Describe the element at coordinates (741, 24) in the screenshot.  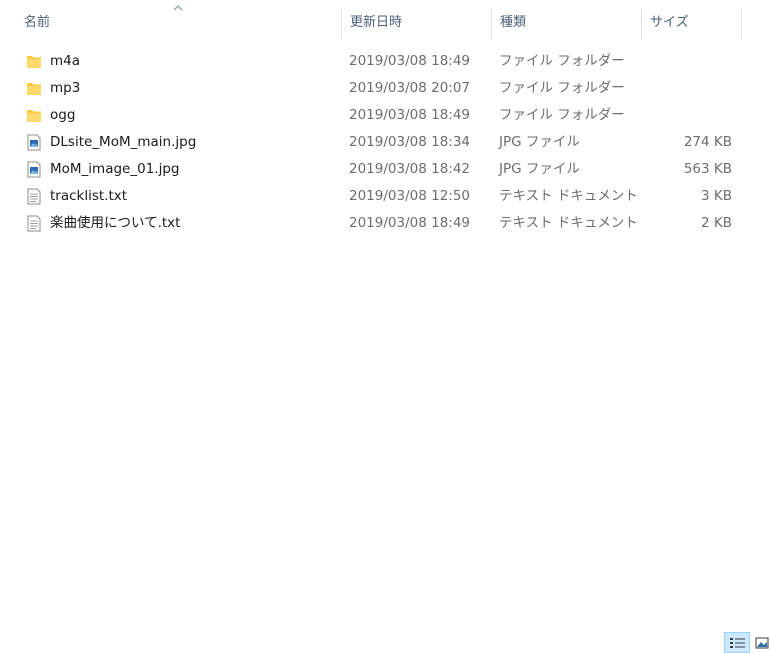
I see `column-divider` at that location.